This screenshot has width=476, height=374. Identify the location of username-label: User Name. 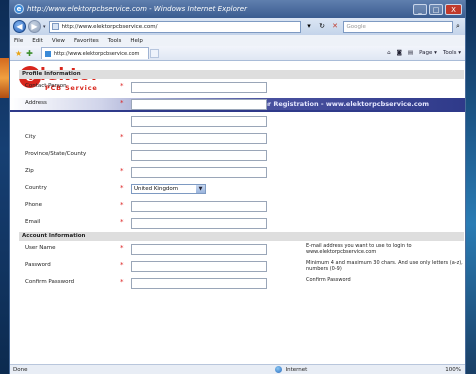
(40, 248).